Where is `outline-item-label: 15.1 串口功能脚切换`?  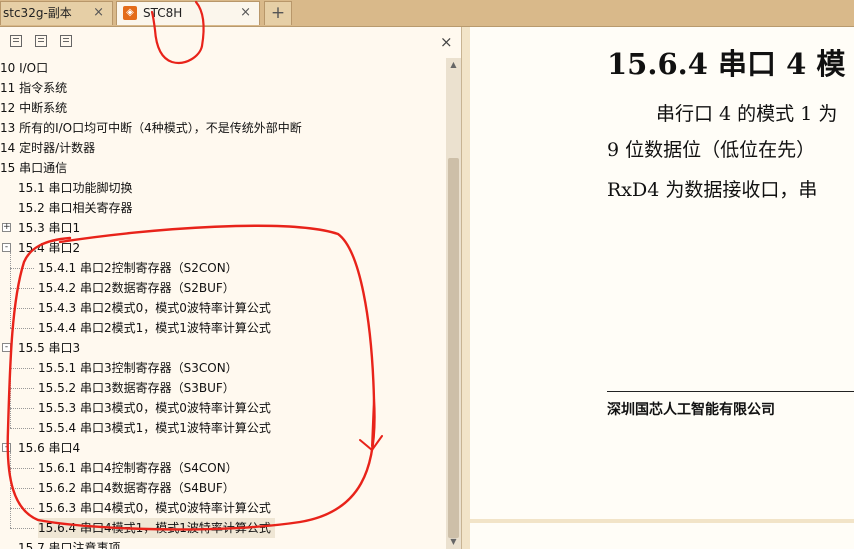
outline-item-label: 15.1 串口功能脚切换 is located at coordinates (75, 188).